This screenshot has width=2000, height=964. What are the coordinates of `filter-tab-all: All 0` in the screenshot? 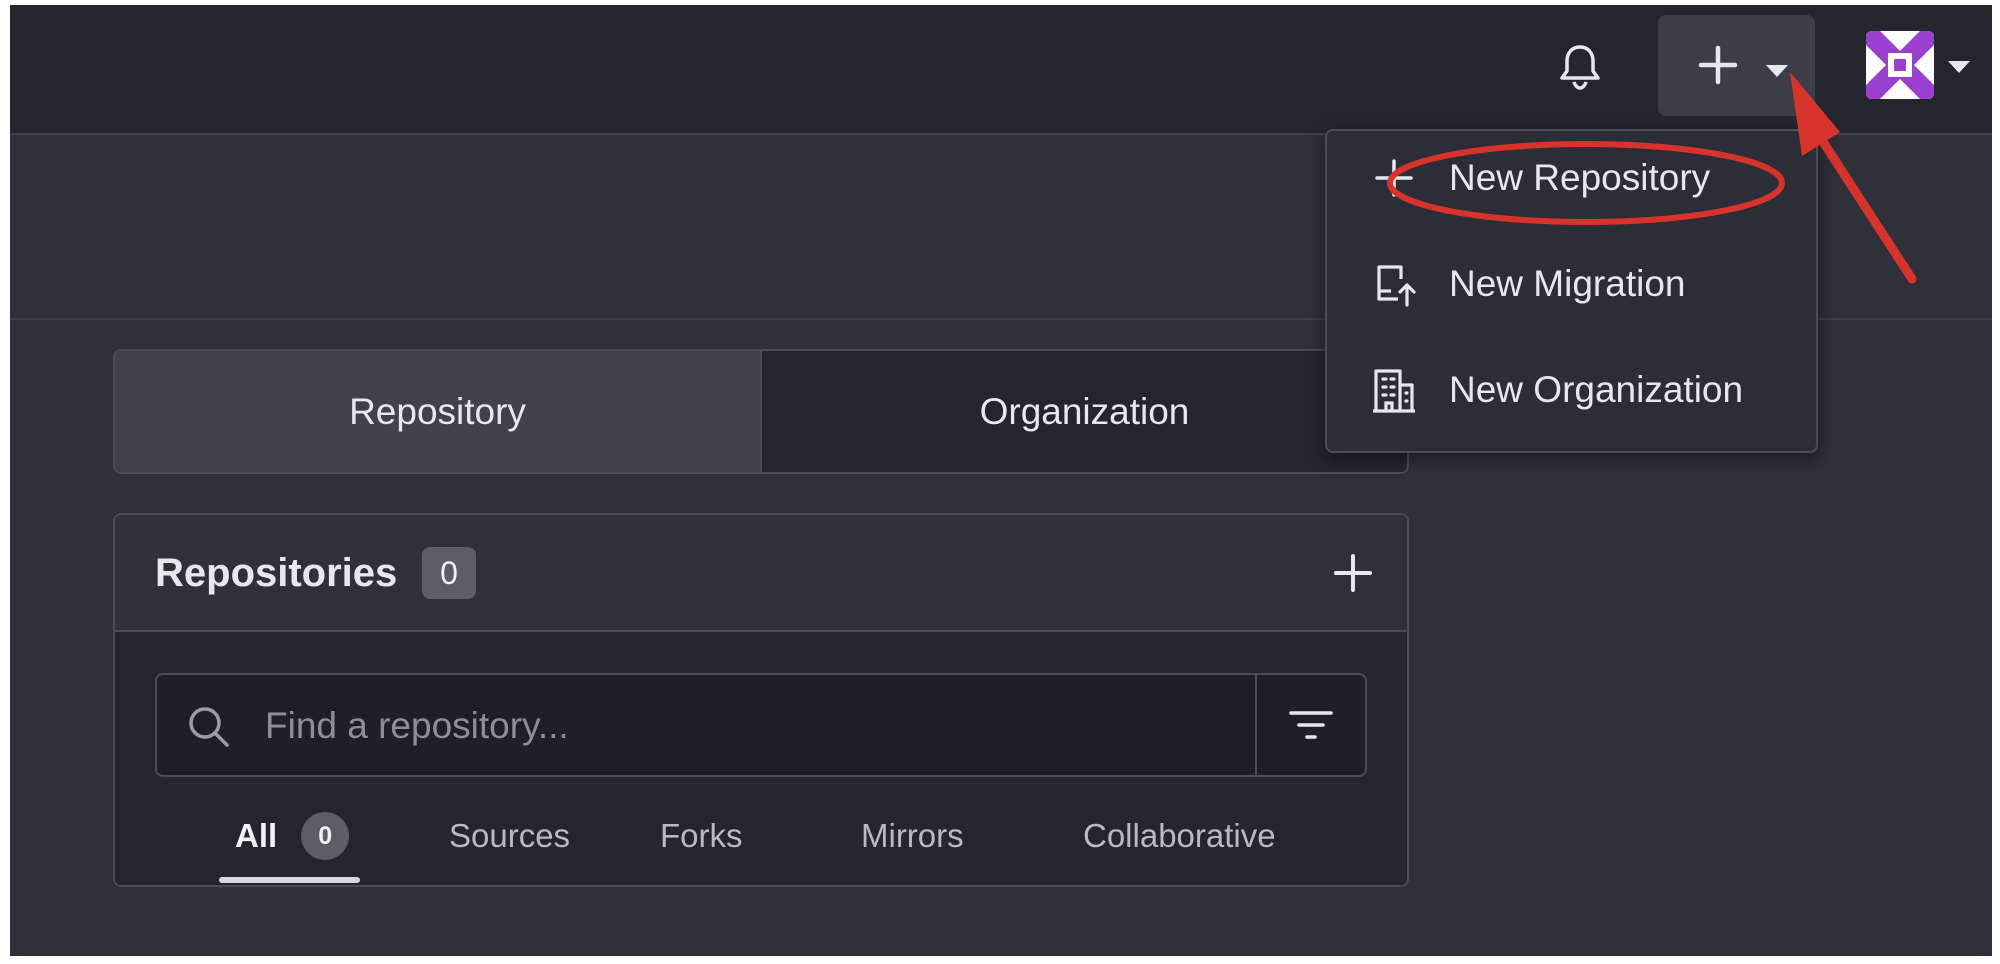 It's located at (292, 836).